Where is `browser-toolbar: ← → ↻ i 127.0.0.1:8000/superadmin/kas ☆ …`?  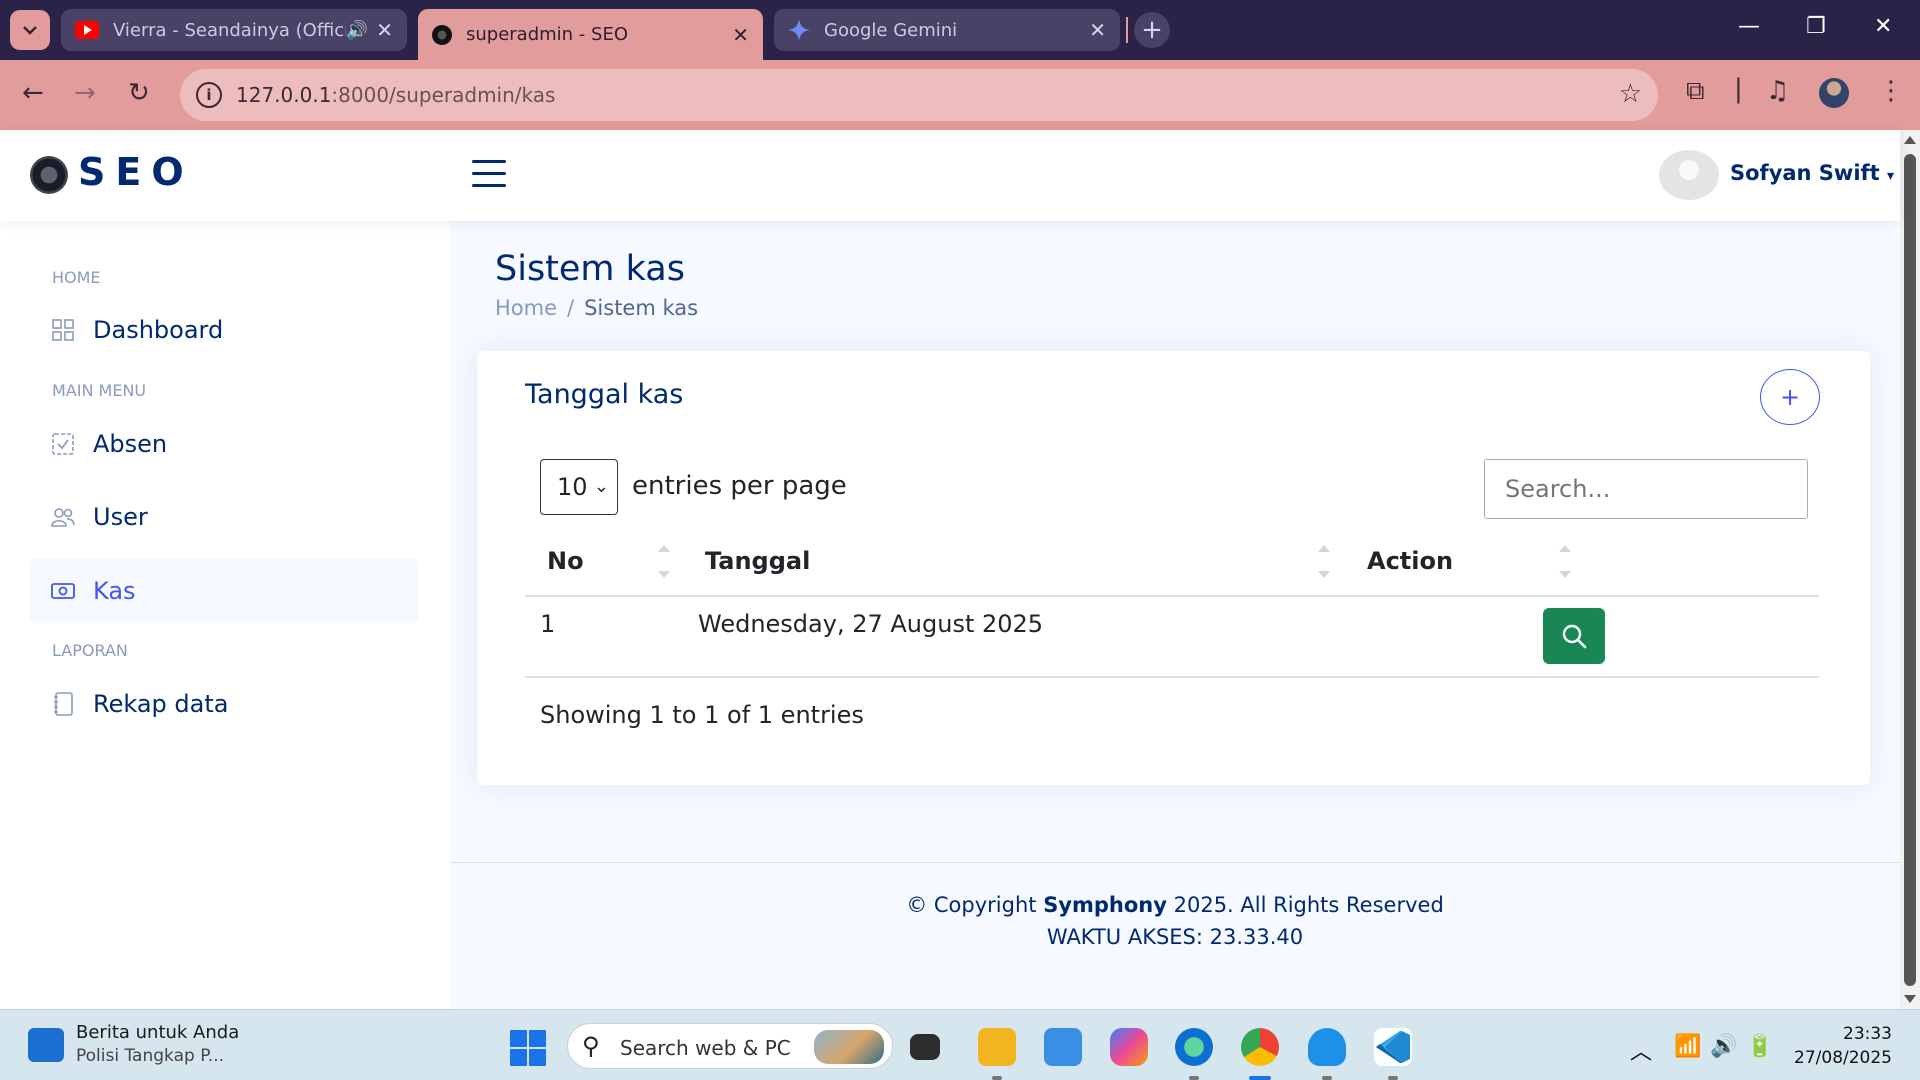 browser-toolbar: ← → ↻ i 127.0.0.1:8000/superadmin/kas ☆ … is located at coordinates (960, 95).